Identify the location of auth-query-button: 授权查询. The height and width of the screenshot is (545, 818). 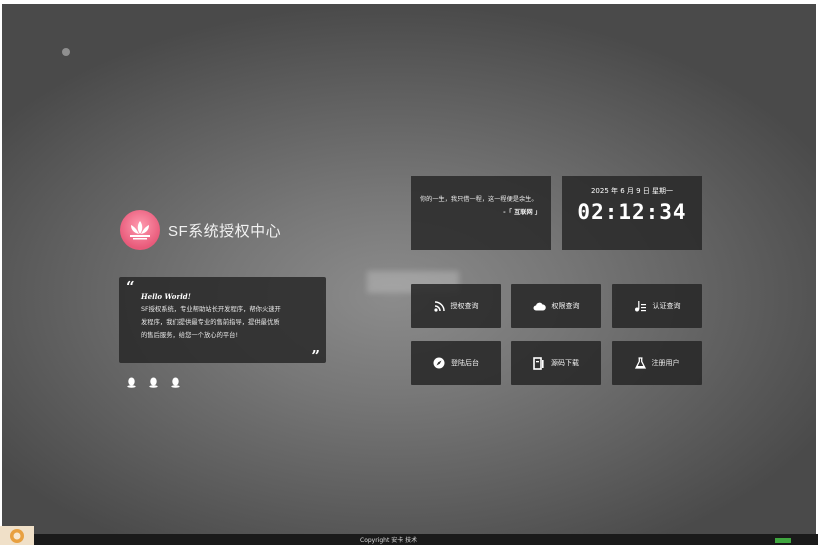
(456, 306).